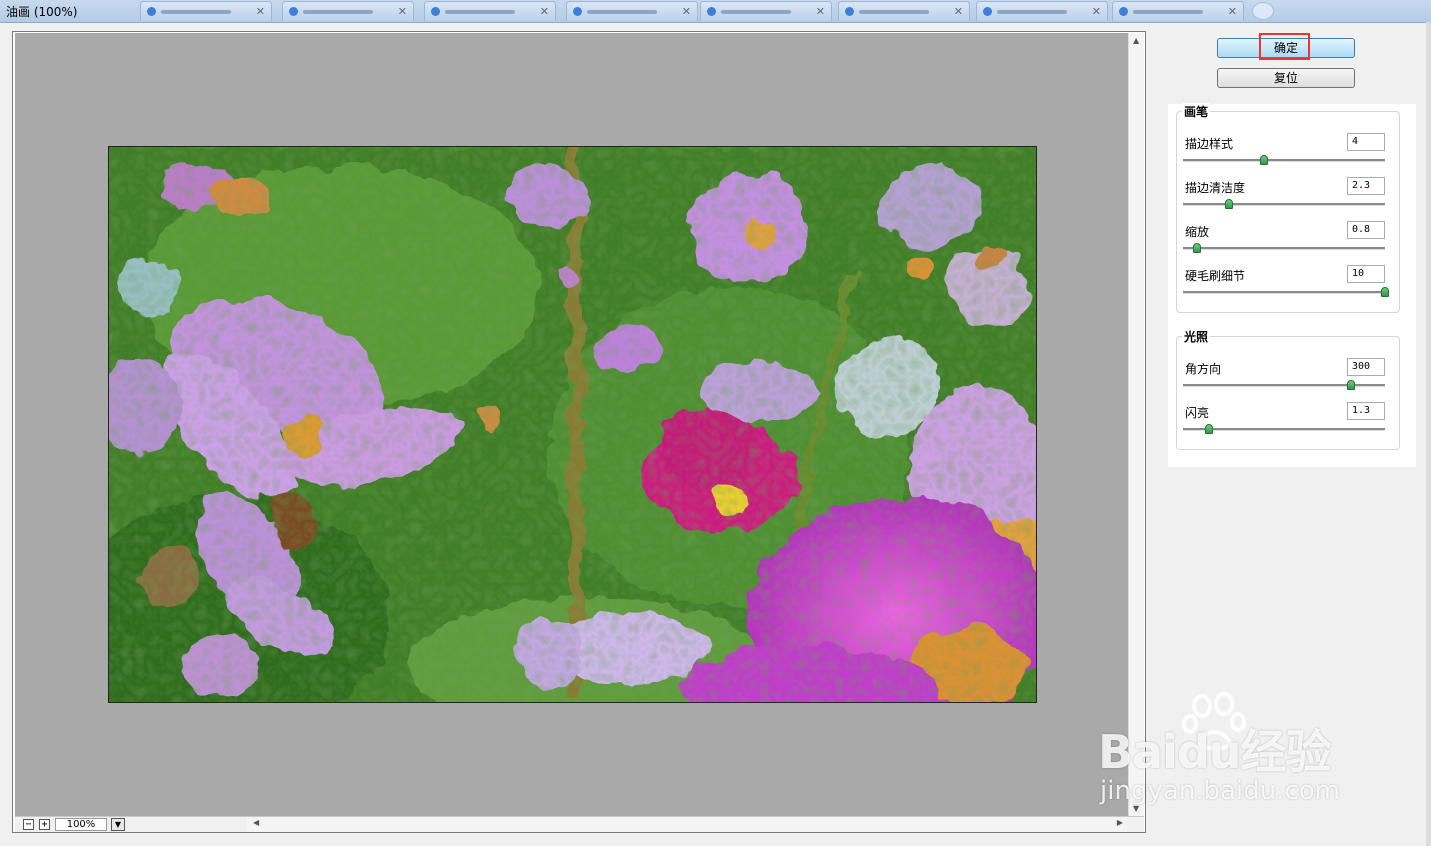 Image resolution: width=1431 pixels, height=846 pixels. I want to click on baidu-watermark: Baidu经验 jingyan.baidu.com, so click(1233, 752).